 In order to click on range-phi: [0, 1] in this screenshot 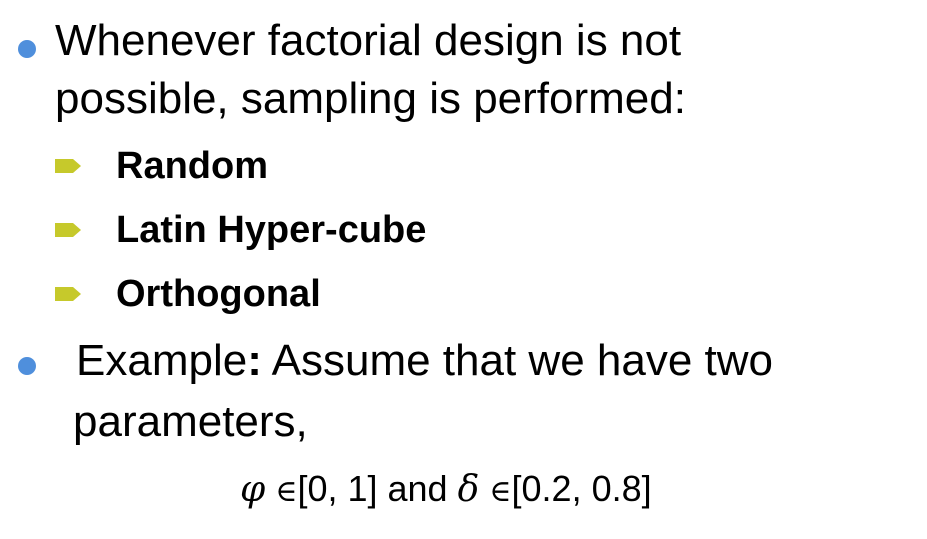, I will do `click(337, 488)`.